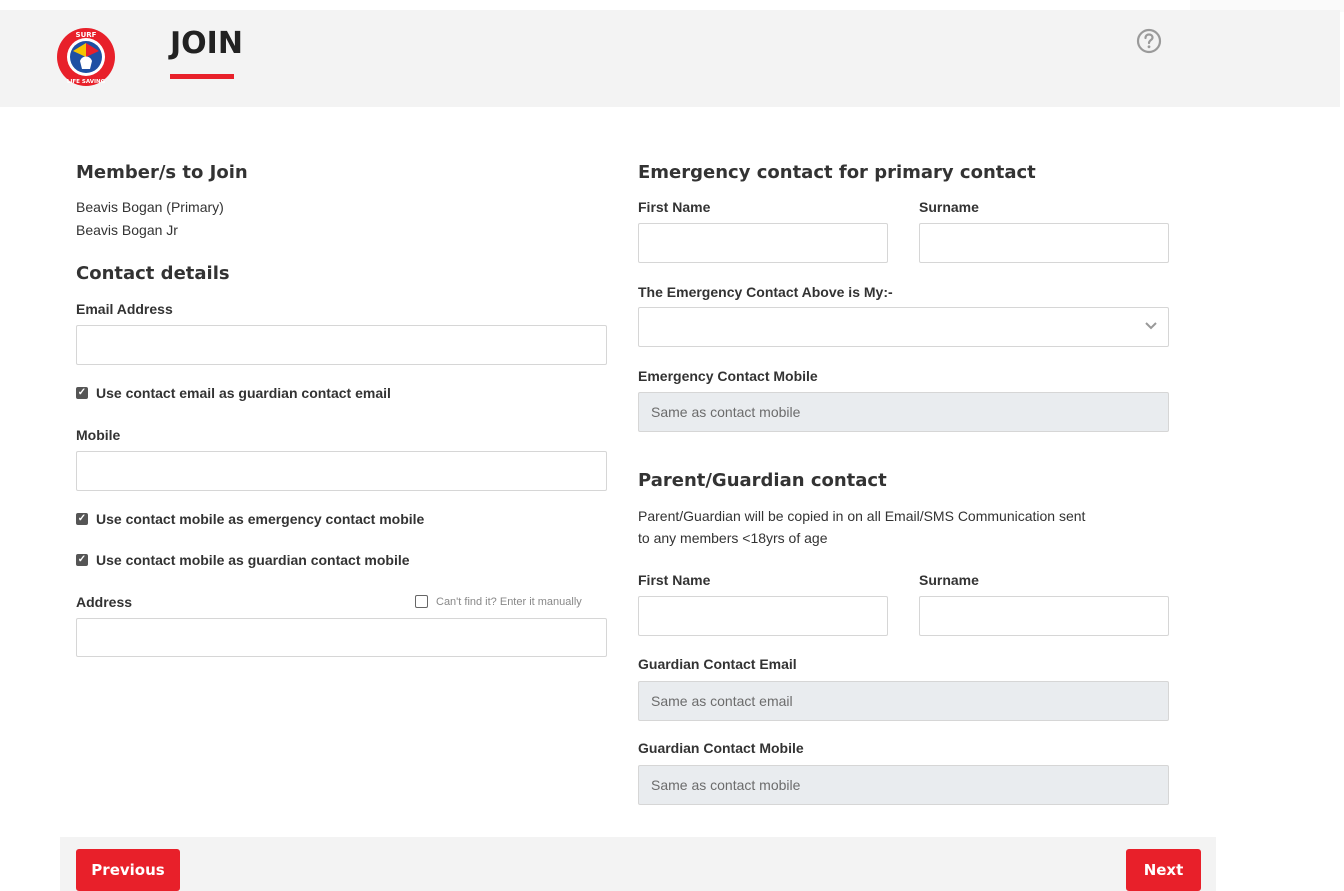 The height and width of the screenshot is (891, 1344). I want to click on guardian-description-line2: to any members <18yrs of age, so click(733, 538).